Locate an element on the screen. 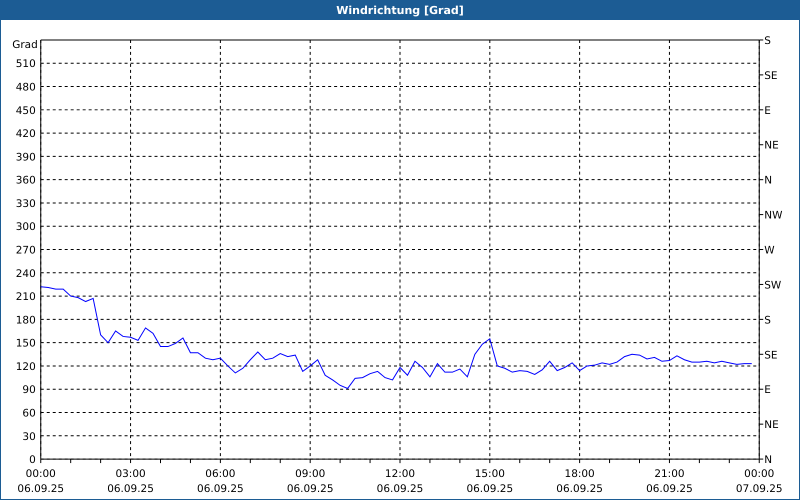  tick-label: 15:00 06.09.25 is located at coordinates (490, 482).